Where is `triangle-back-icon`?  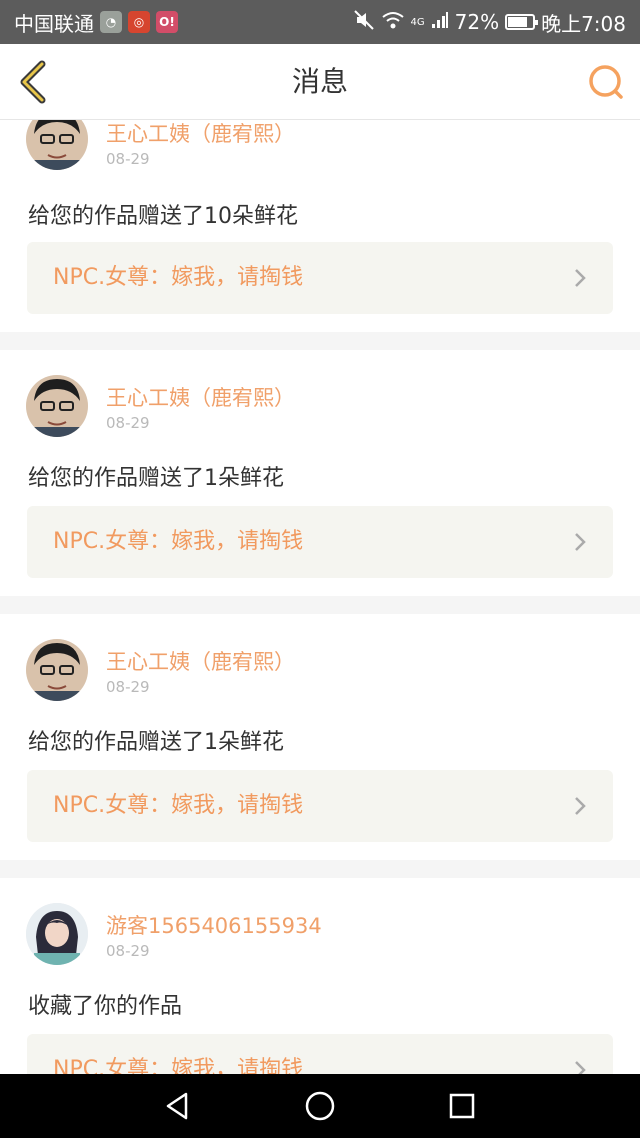 triangle-back-icon is located at coordinates (177, 1106).